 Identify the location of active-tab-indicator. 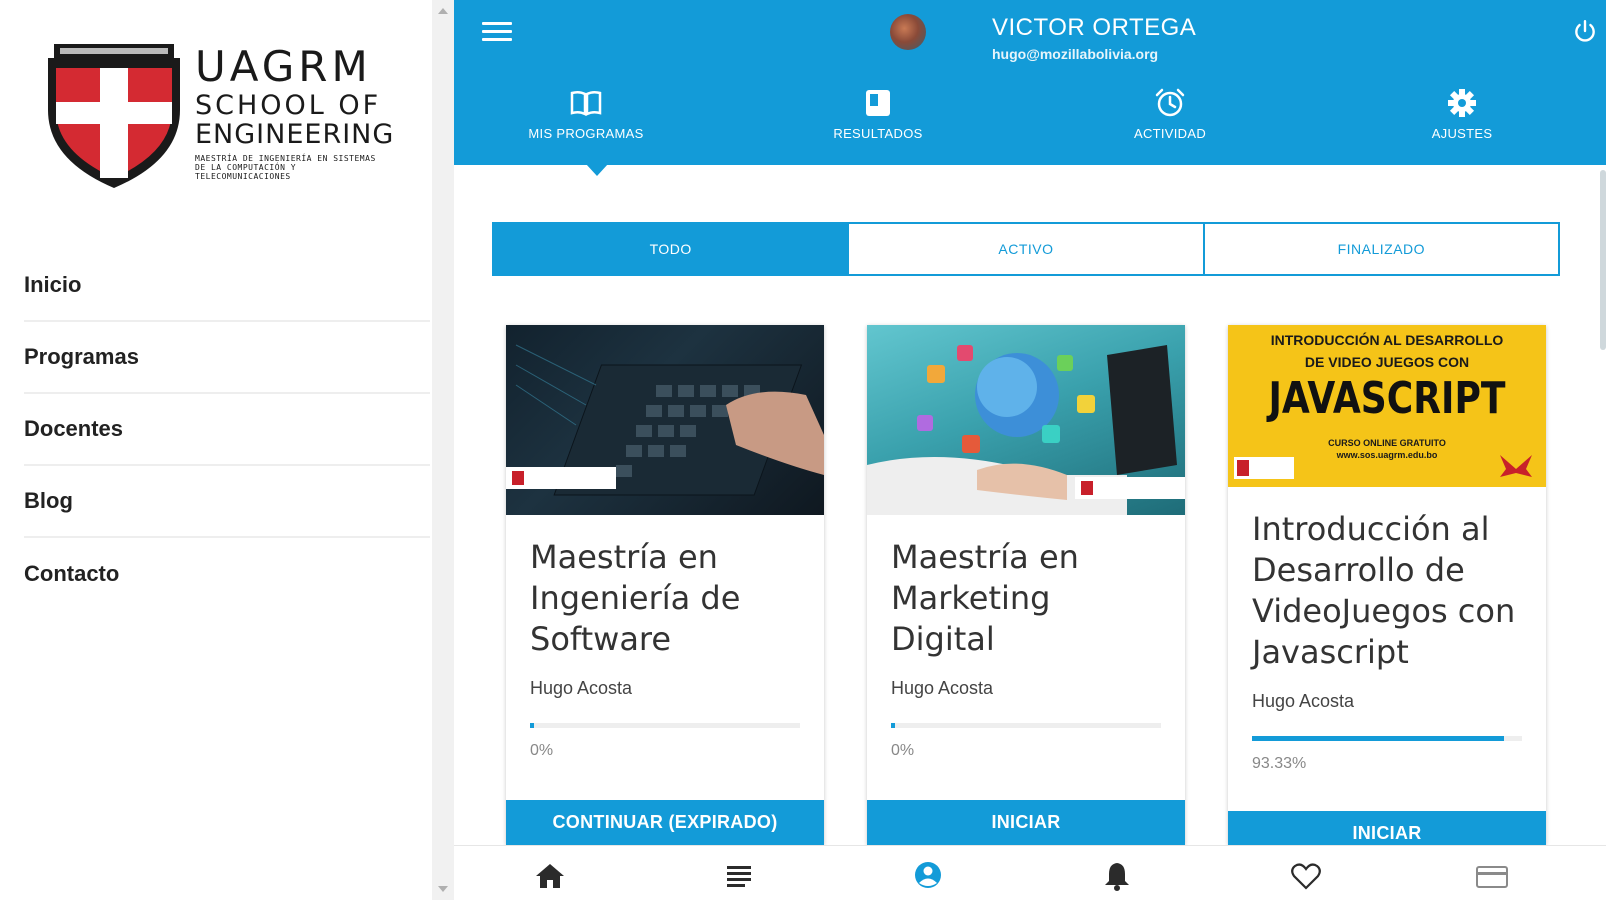
(597, 170).